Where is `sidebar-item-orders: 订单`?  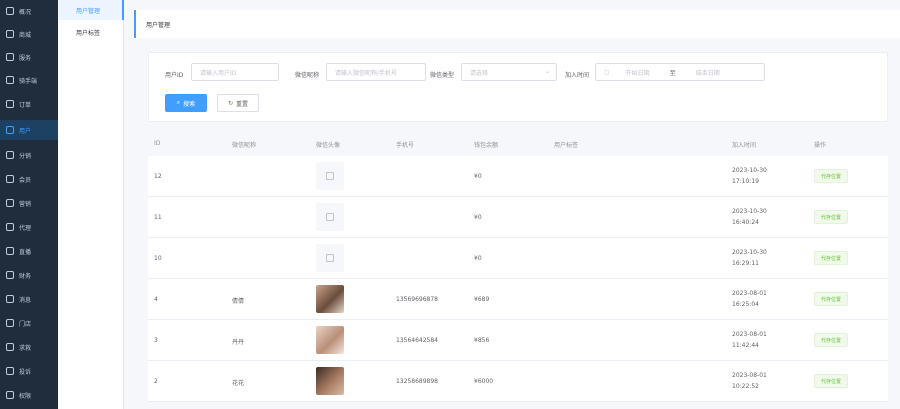 sidebar-item-orders: 订单 is located at coordinates (29, 104).